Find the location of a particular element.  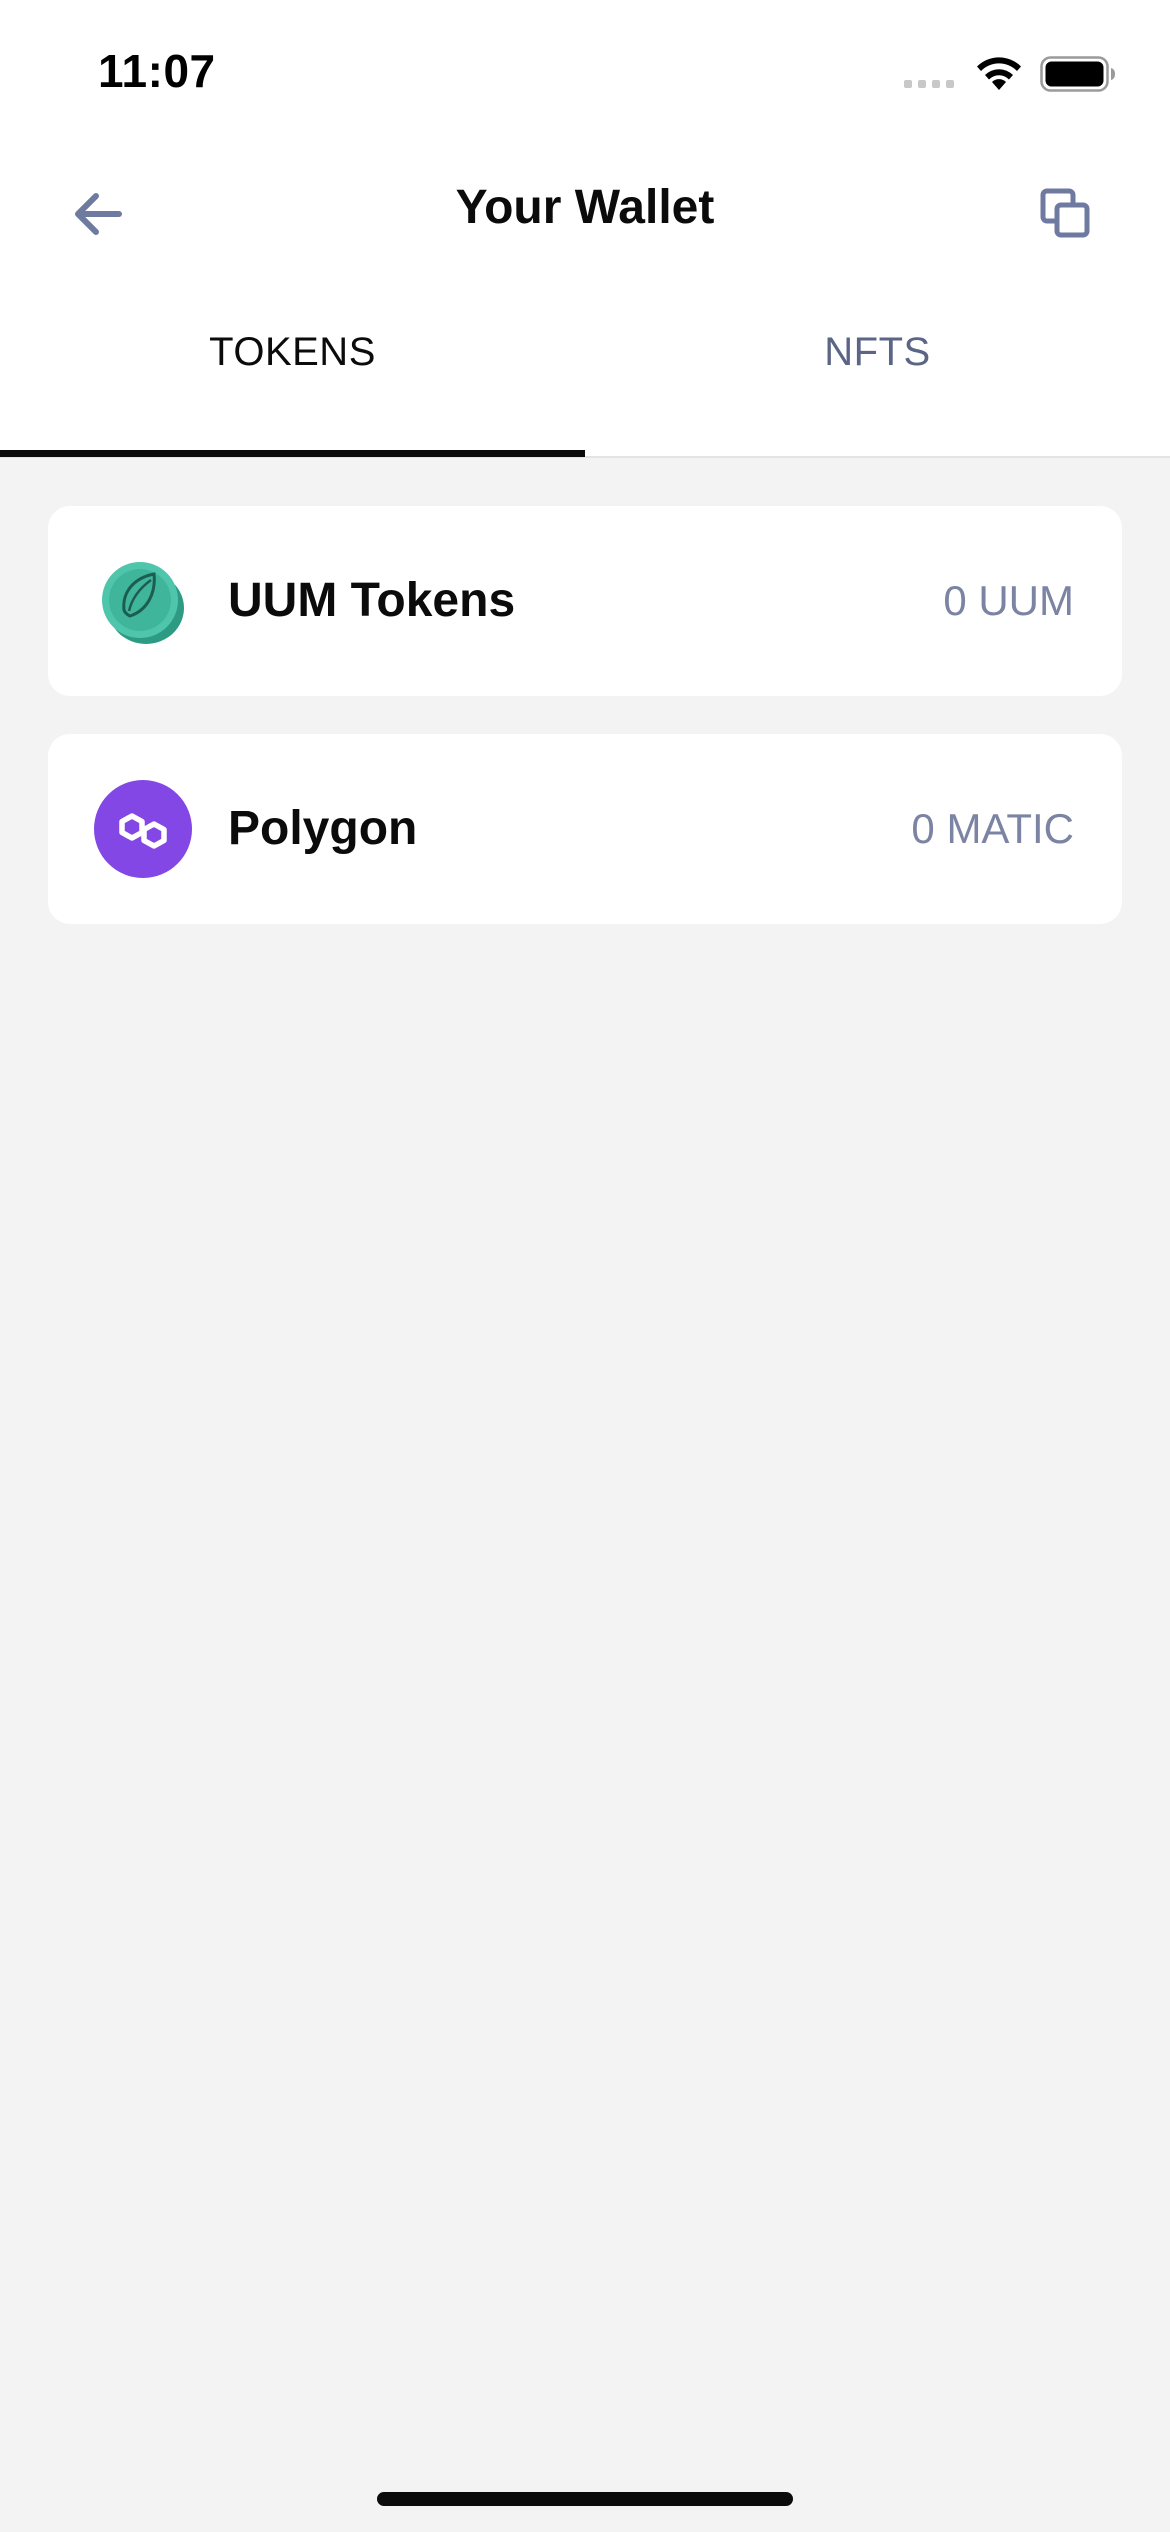

status-time: 11:07 is located at coordinates (157, 71).